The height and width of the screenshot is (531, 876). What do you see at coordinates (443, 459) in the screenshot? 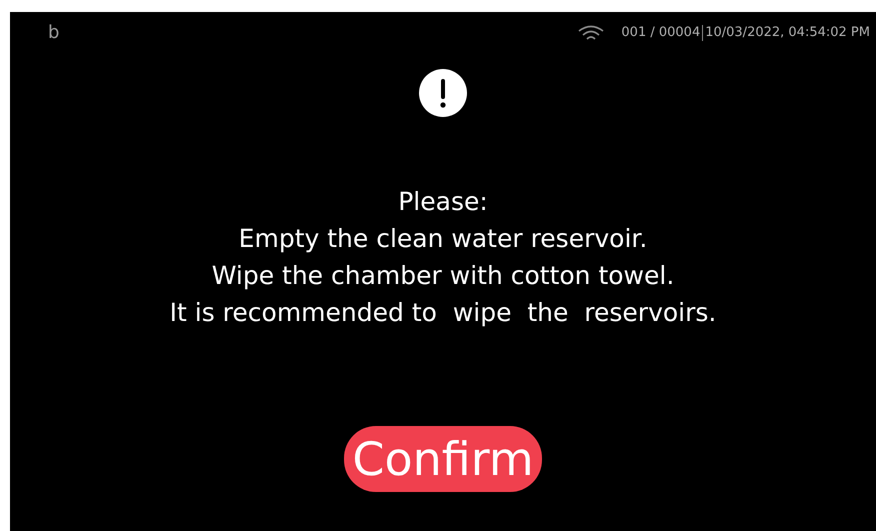
I see `confirm-button: Confirm` at bounding box center [443, 459].